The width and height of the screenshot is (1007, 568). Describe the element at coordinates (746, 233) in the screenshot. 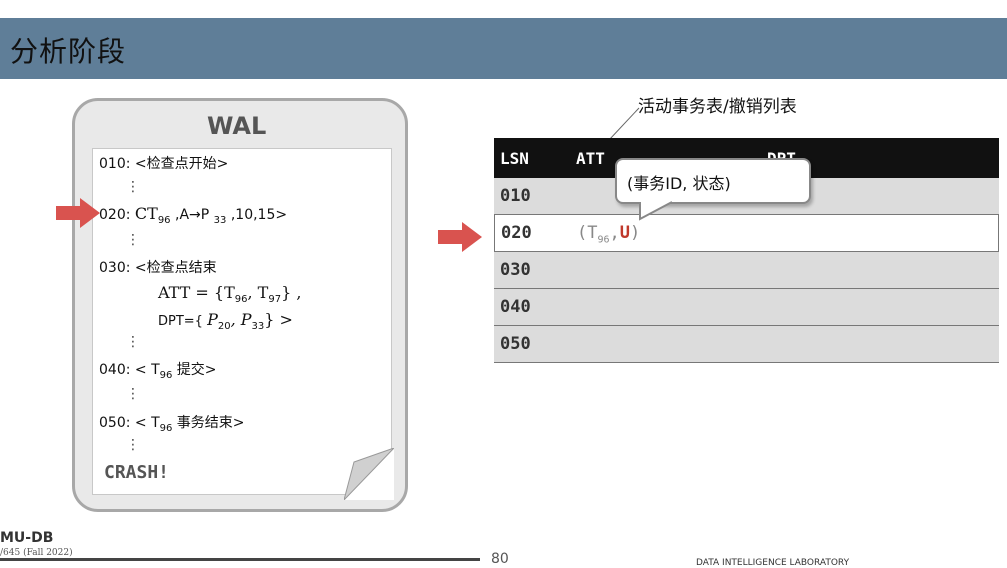

I see `table-row: 020 (T96,U)` at that location.